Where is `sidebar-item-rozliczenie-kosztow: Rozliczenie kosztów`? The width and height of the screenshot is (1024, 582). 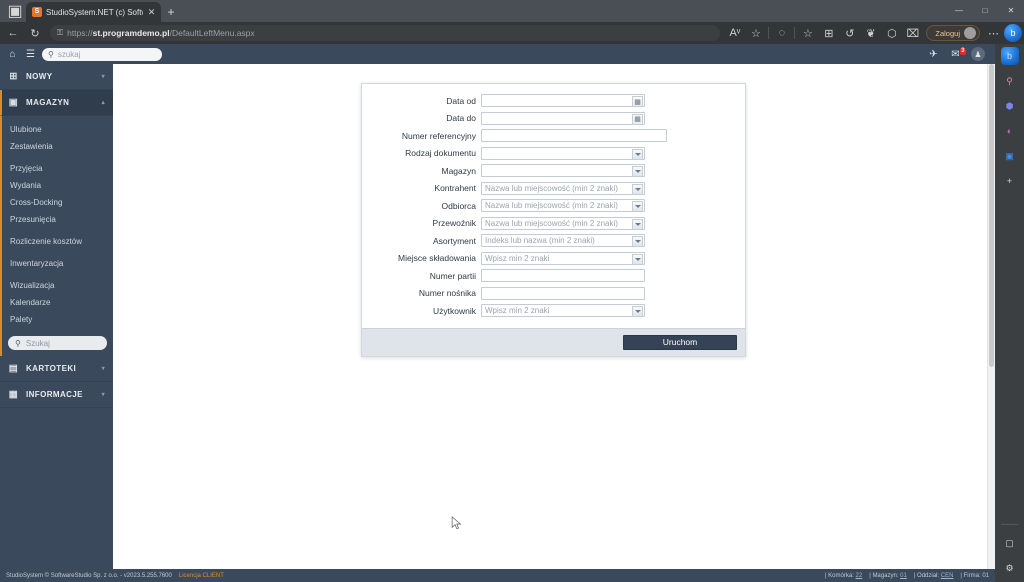
sidebar-item-rozliczenie-kosztow: Rozliczenie kosztów is located at coordinates (57, 241).